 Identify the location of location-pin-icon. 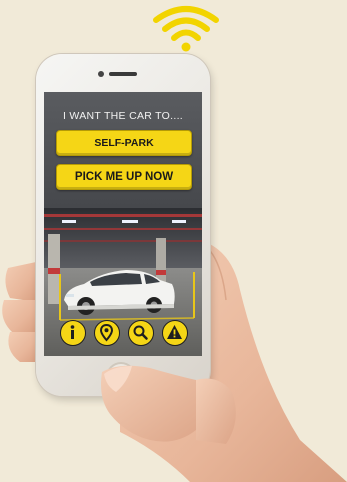
(107, 333).